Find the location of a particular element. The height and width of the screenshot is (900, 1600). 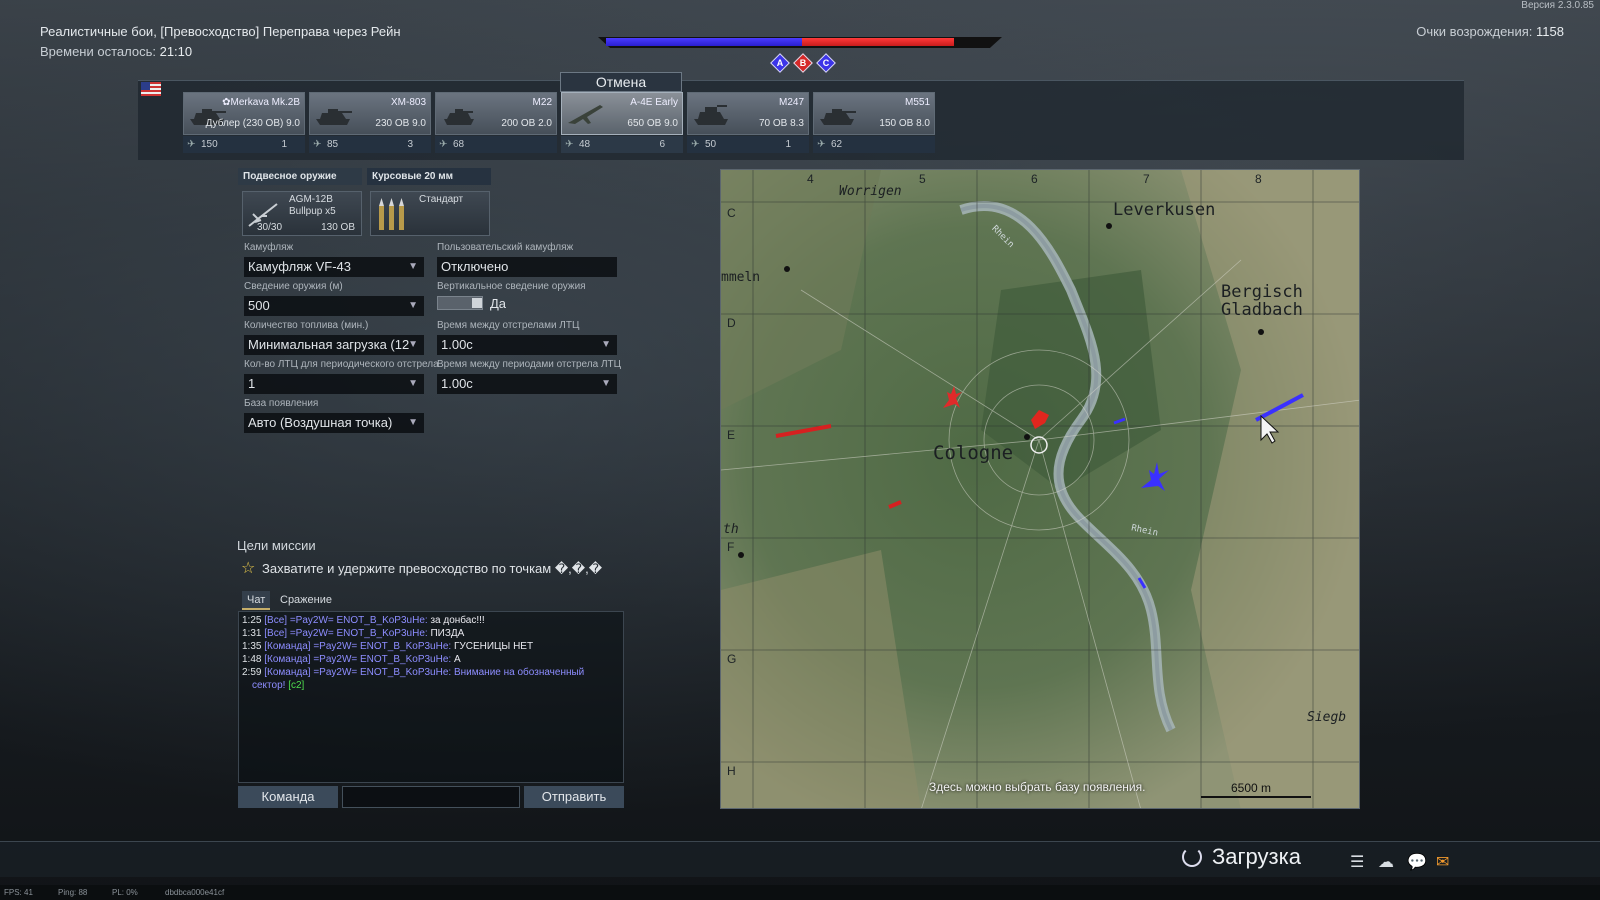

score-bar-blue is located at coordinates (704, 42).